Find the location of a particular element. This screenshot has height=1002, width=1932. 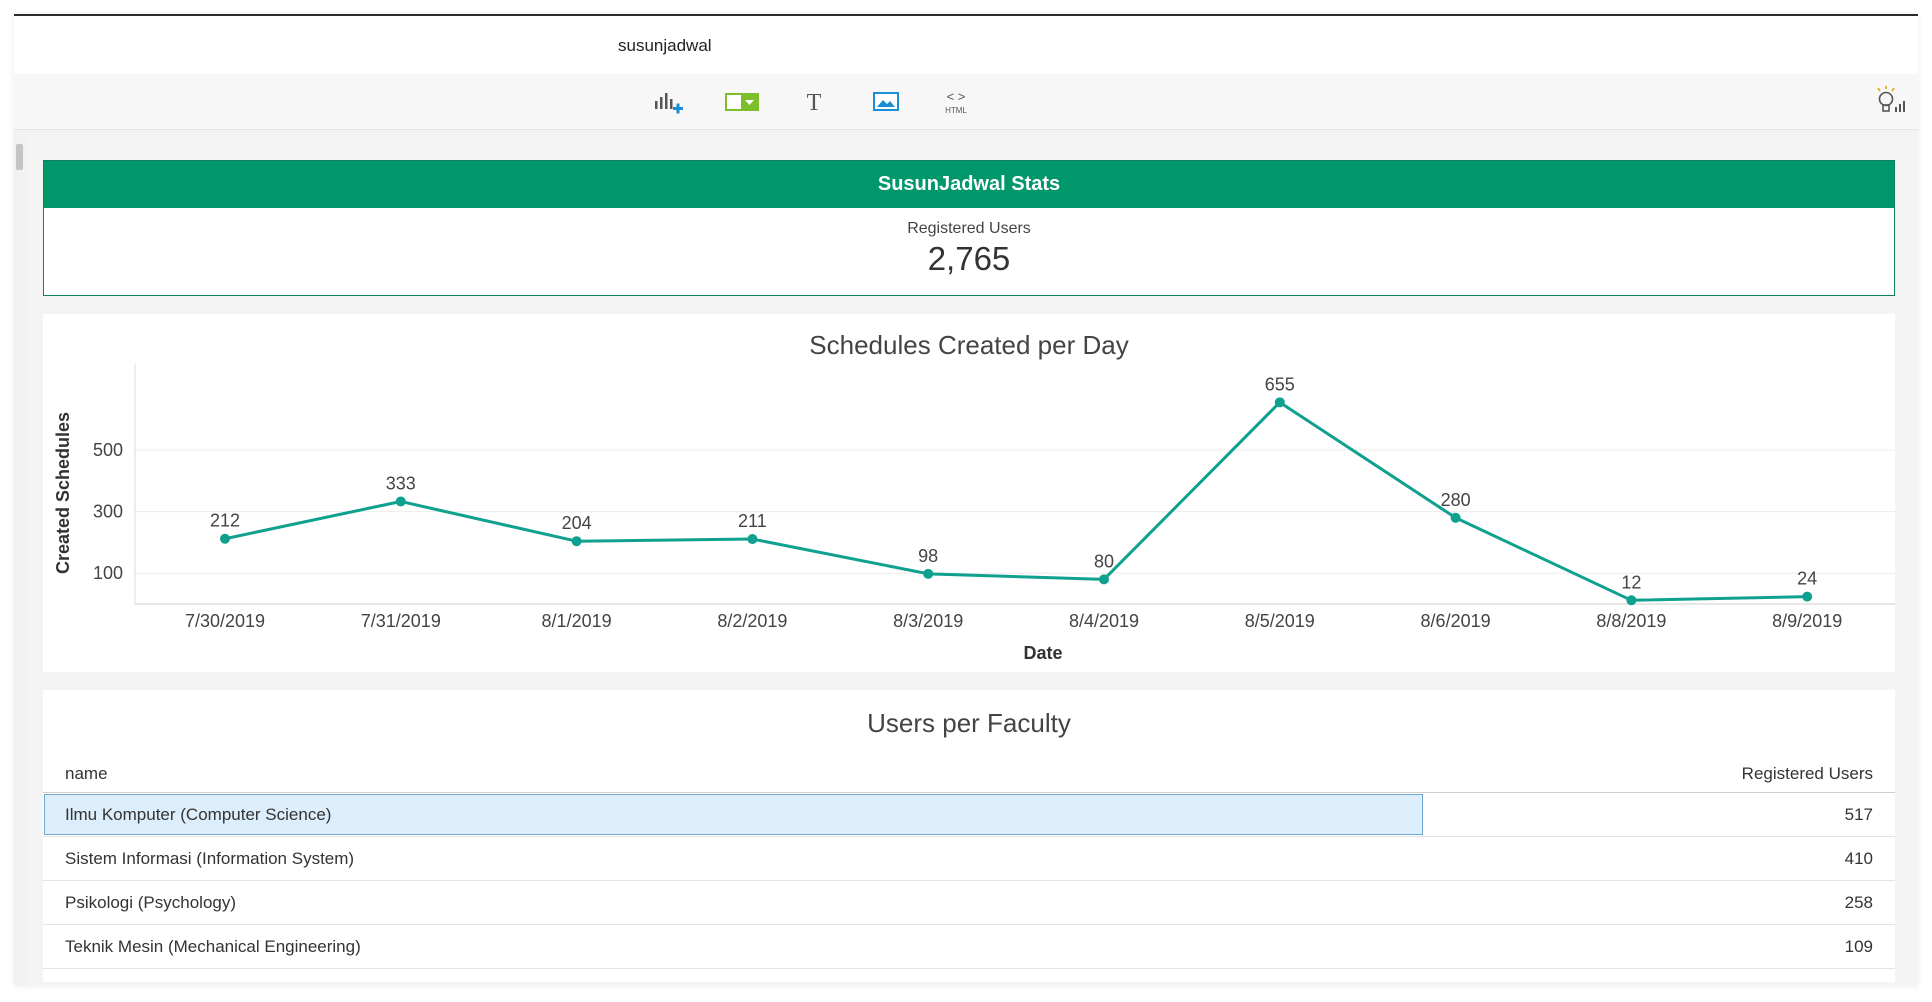

data-label: 333 is located at coordinates (401, 483).